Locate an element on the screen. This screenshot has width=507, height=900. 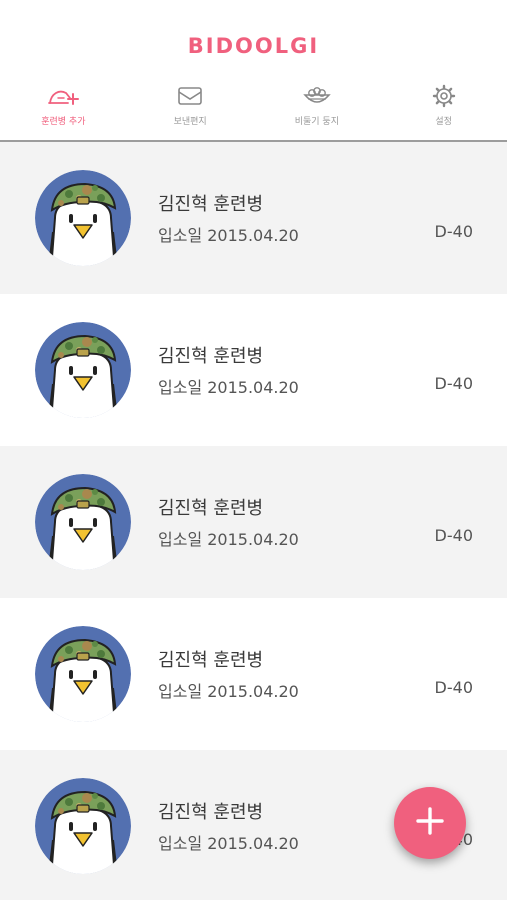
tab-bar: 훈련병 추가 보낸편지 비둘기 둥지 설정 is located at coordinates (253, 112).